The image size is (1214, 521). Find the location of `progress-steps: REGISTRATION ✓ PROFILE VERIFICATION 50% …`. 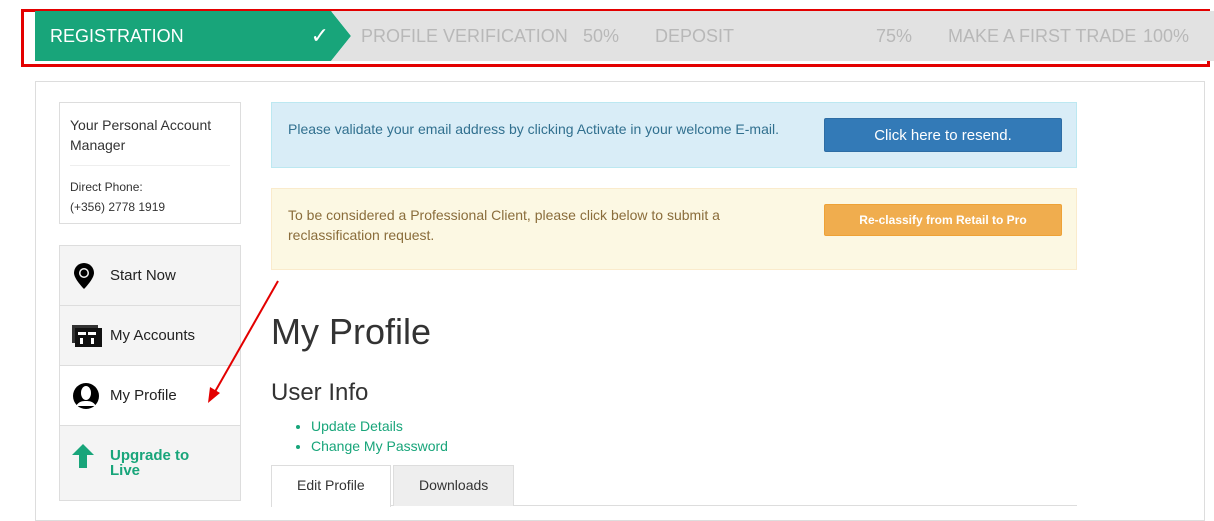

progress-steps: REGISTRATION ✓ PROFILE VERIFICATION 50% … is located at coordinates (624, 36).